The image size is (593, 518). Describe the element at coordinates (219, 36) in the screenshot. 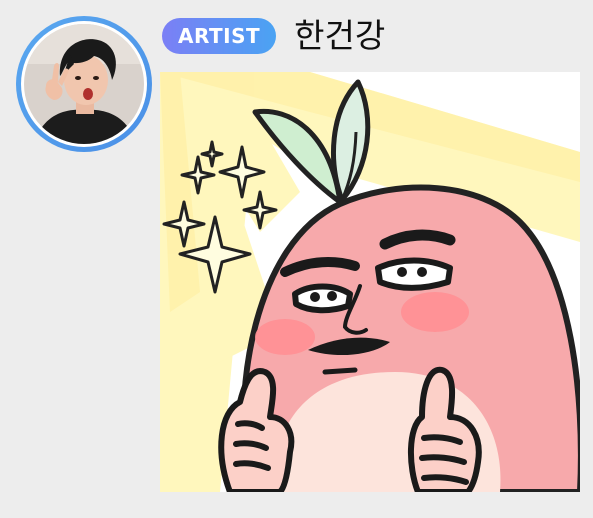

I see `artist-badge: ARTIST` at that location.